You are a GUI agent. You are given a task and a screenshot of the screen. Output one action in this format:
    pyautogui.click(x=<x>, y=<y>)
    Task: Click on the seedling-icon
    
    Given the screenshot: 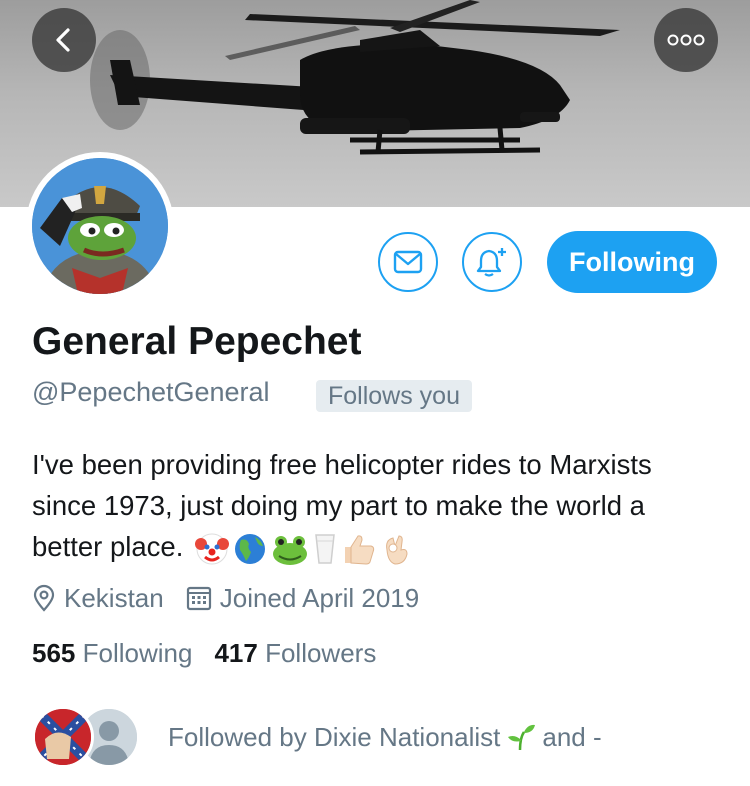 What is the action you would take?
    pyautogui.click(x=522, y=737)
    